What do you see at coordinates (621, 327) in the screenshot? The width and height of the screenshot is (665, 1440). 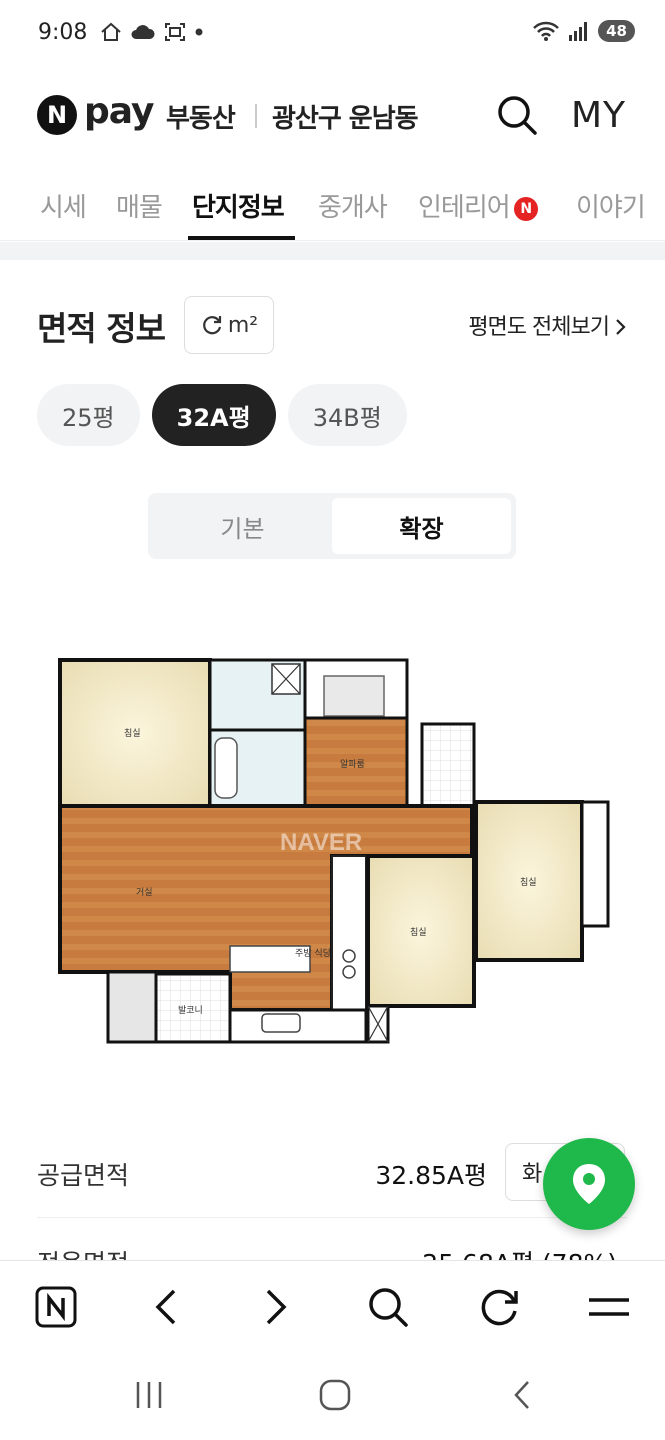 I see `chevron-right-icon` at bounding box center [621, 327].